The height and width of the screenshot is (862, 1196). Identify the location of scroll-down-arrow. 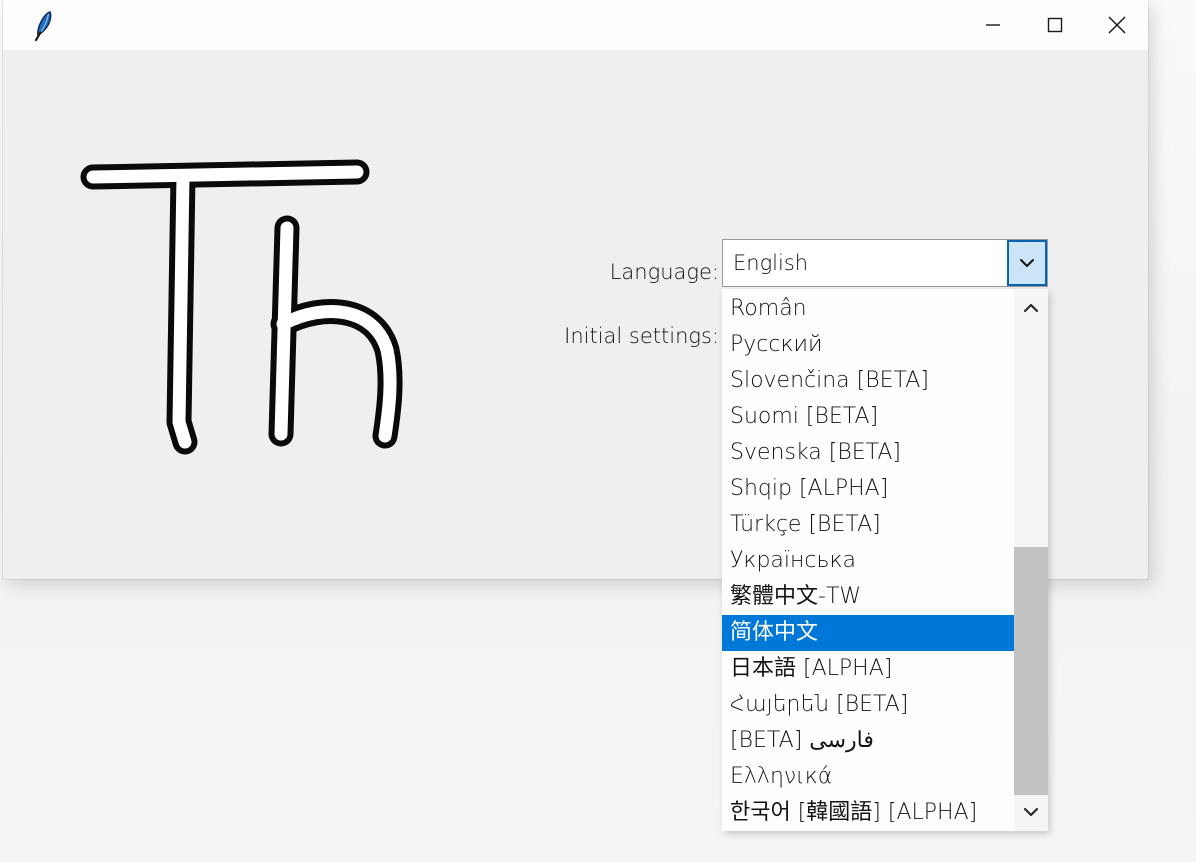
(1031, 812).